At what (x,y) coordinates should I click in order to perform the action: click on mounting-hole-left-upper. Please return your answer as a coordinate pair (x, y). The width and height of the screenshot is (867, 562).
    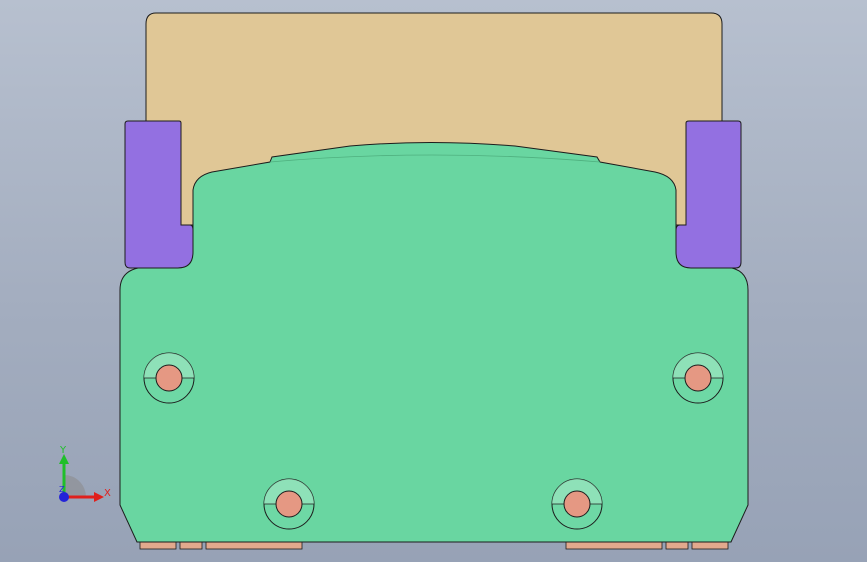
    Looking at the image, I should click on (169, 378).